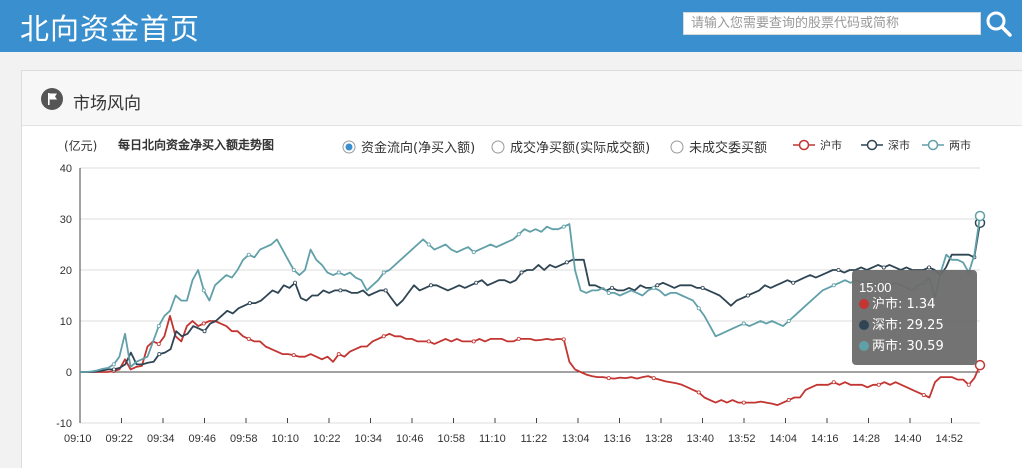 The height and width of the screenshot is (468, 1022). I want to click on tooltip-time: 15:00, so click(875, 287).